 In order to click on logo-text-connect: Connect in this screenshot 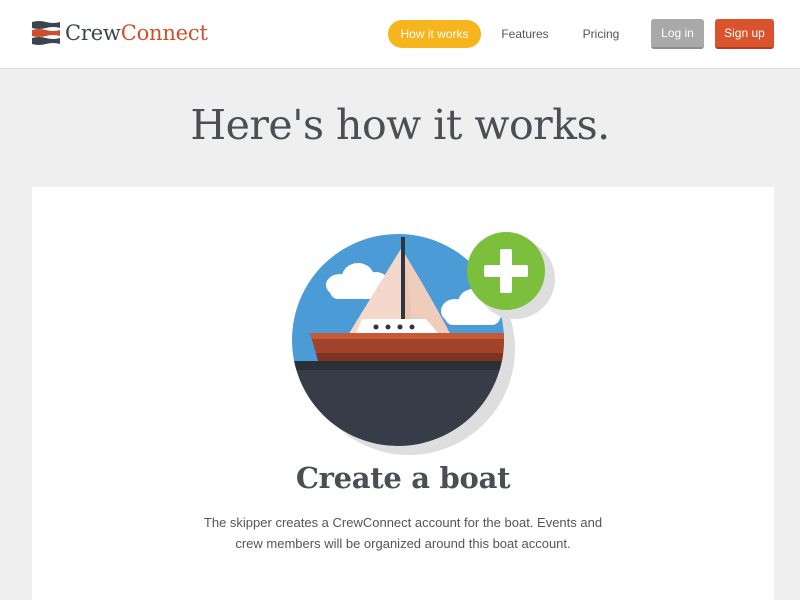, I will do `click(164, 33)`.